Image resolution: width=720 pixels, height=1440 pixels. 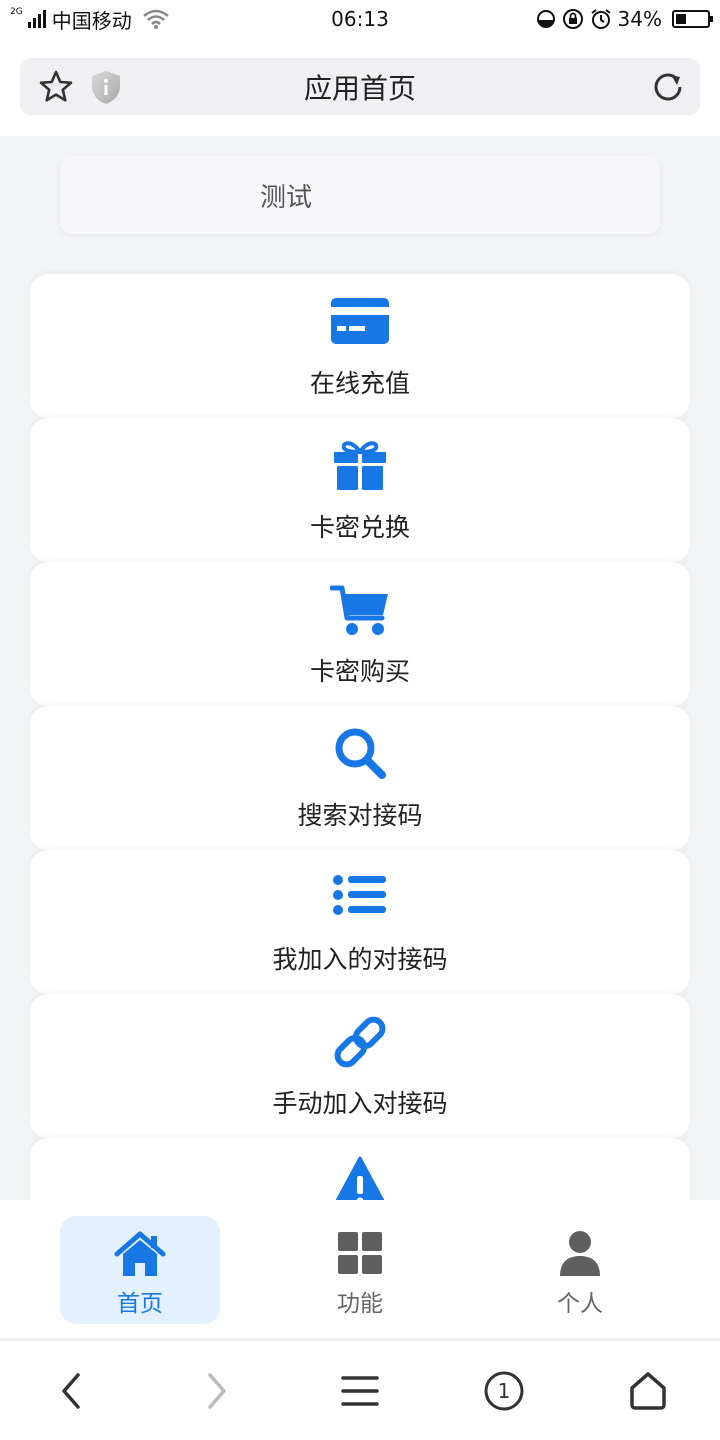 What do you see at coordinates (359, 610) in the screenshot?
I see `shopping-cart-icon` at bounding box center [359, 610].